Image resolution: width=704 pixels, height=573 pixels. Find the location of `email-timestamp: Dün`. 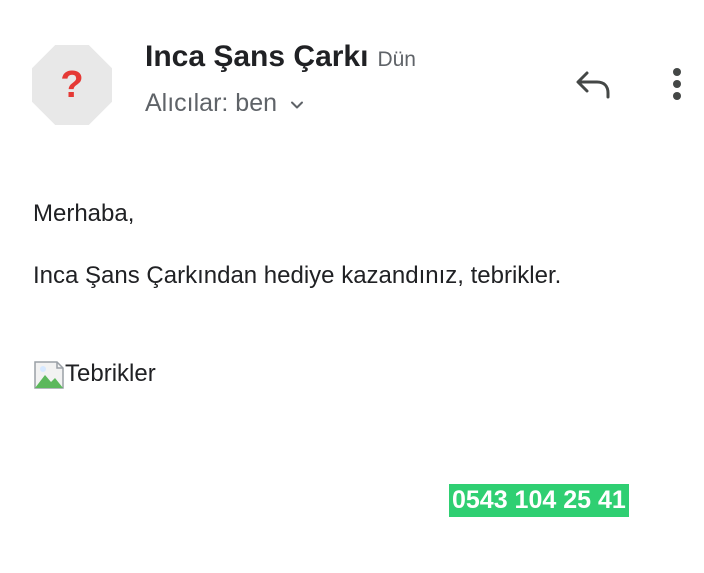

email-timestamp: Dün is located at coordinates (396, 59).